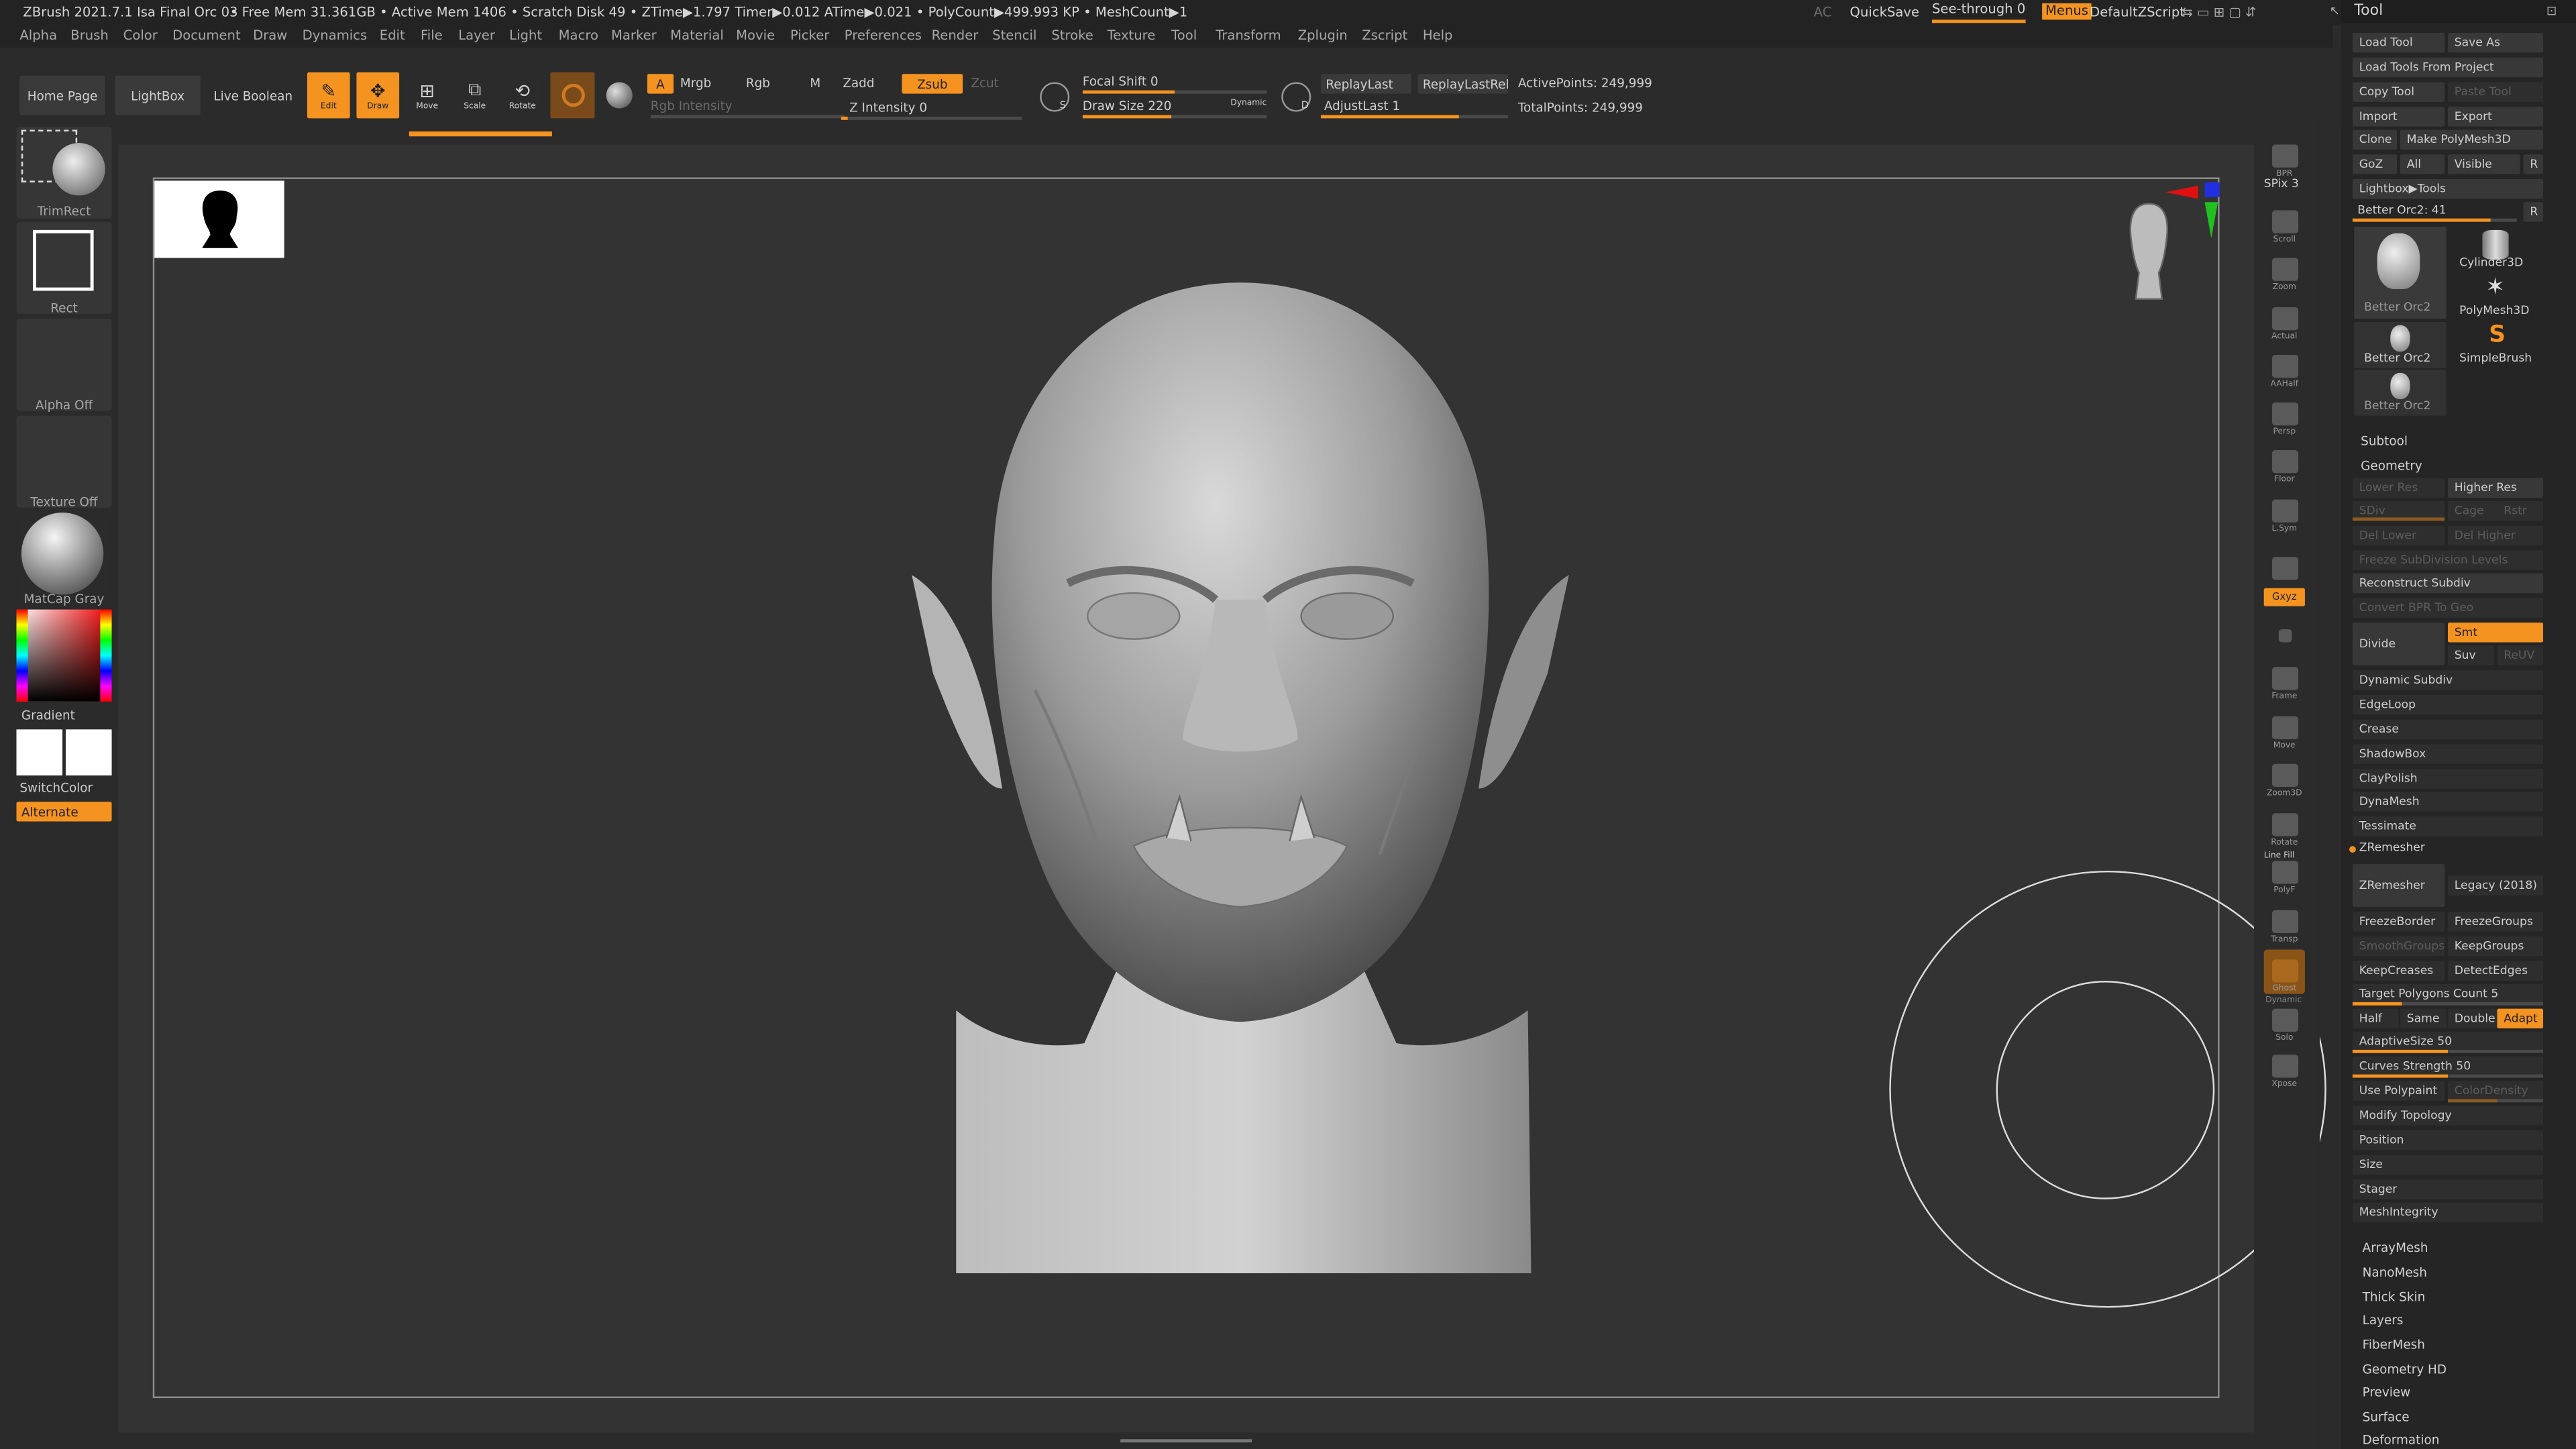 The width and height of the screenshot is (2576, 1449). I want to click on transp-button: Transp, so click(2284, 922).